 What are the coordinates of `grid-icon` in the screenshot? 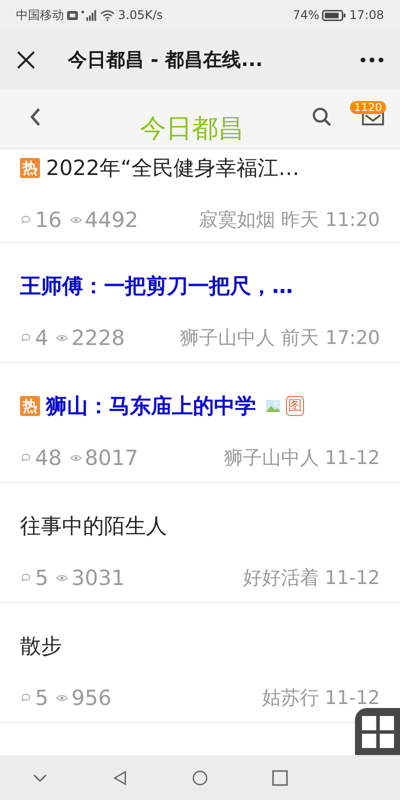 It's located at (378, 732).